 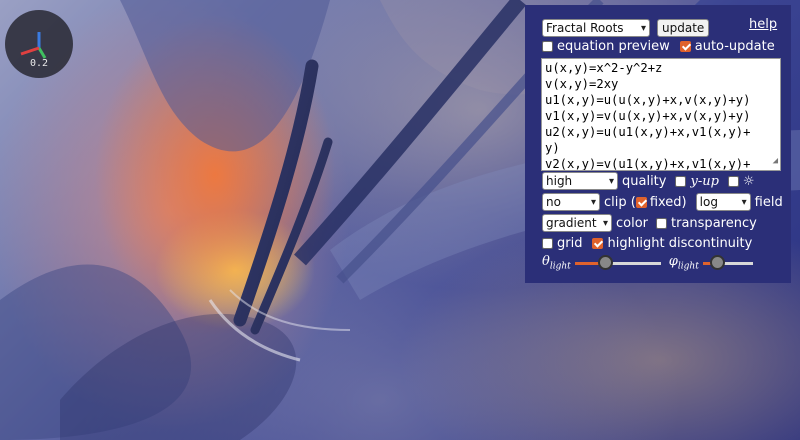 What do you see at coordinates (571, 202) in the screenshot?
I see `clip-select: no ▾` at bounding box center [571, 202].